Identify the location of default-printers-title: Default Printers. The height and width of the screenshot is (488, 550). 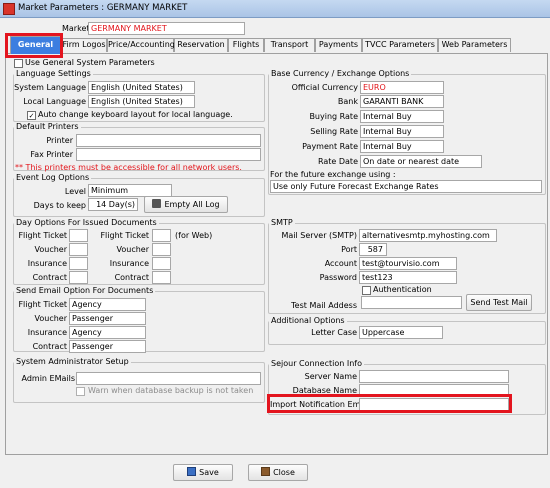
(47, 127).